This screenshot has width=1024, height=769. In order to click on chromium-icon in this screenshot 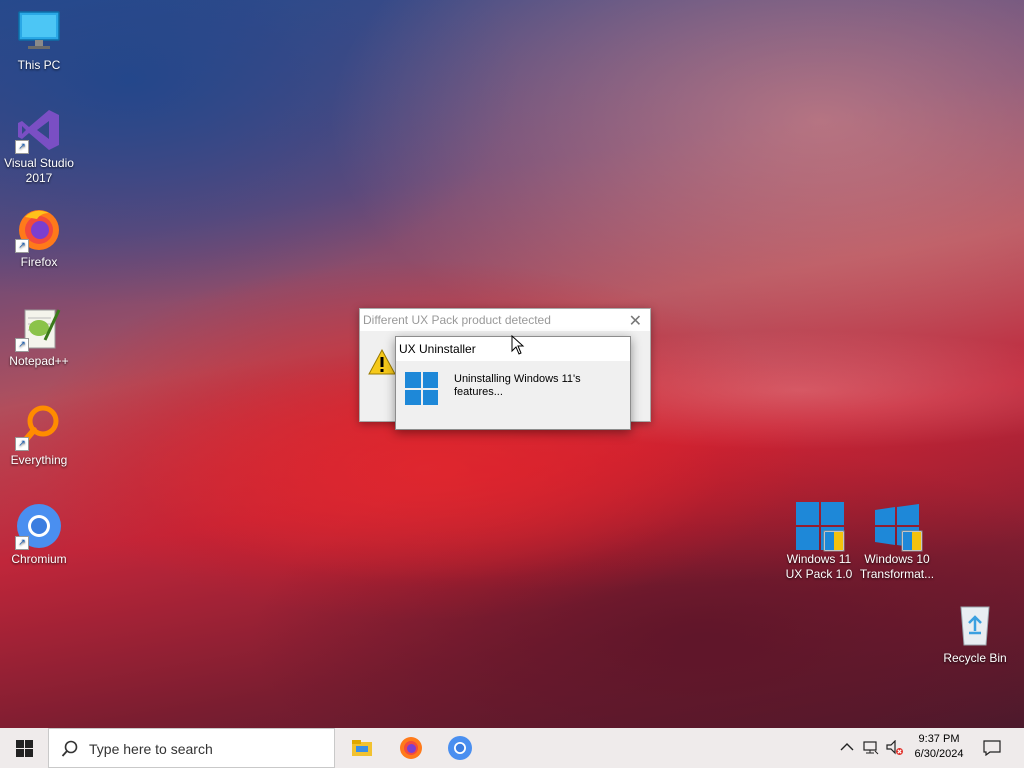, I will do `click(460, 748)`.